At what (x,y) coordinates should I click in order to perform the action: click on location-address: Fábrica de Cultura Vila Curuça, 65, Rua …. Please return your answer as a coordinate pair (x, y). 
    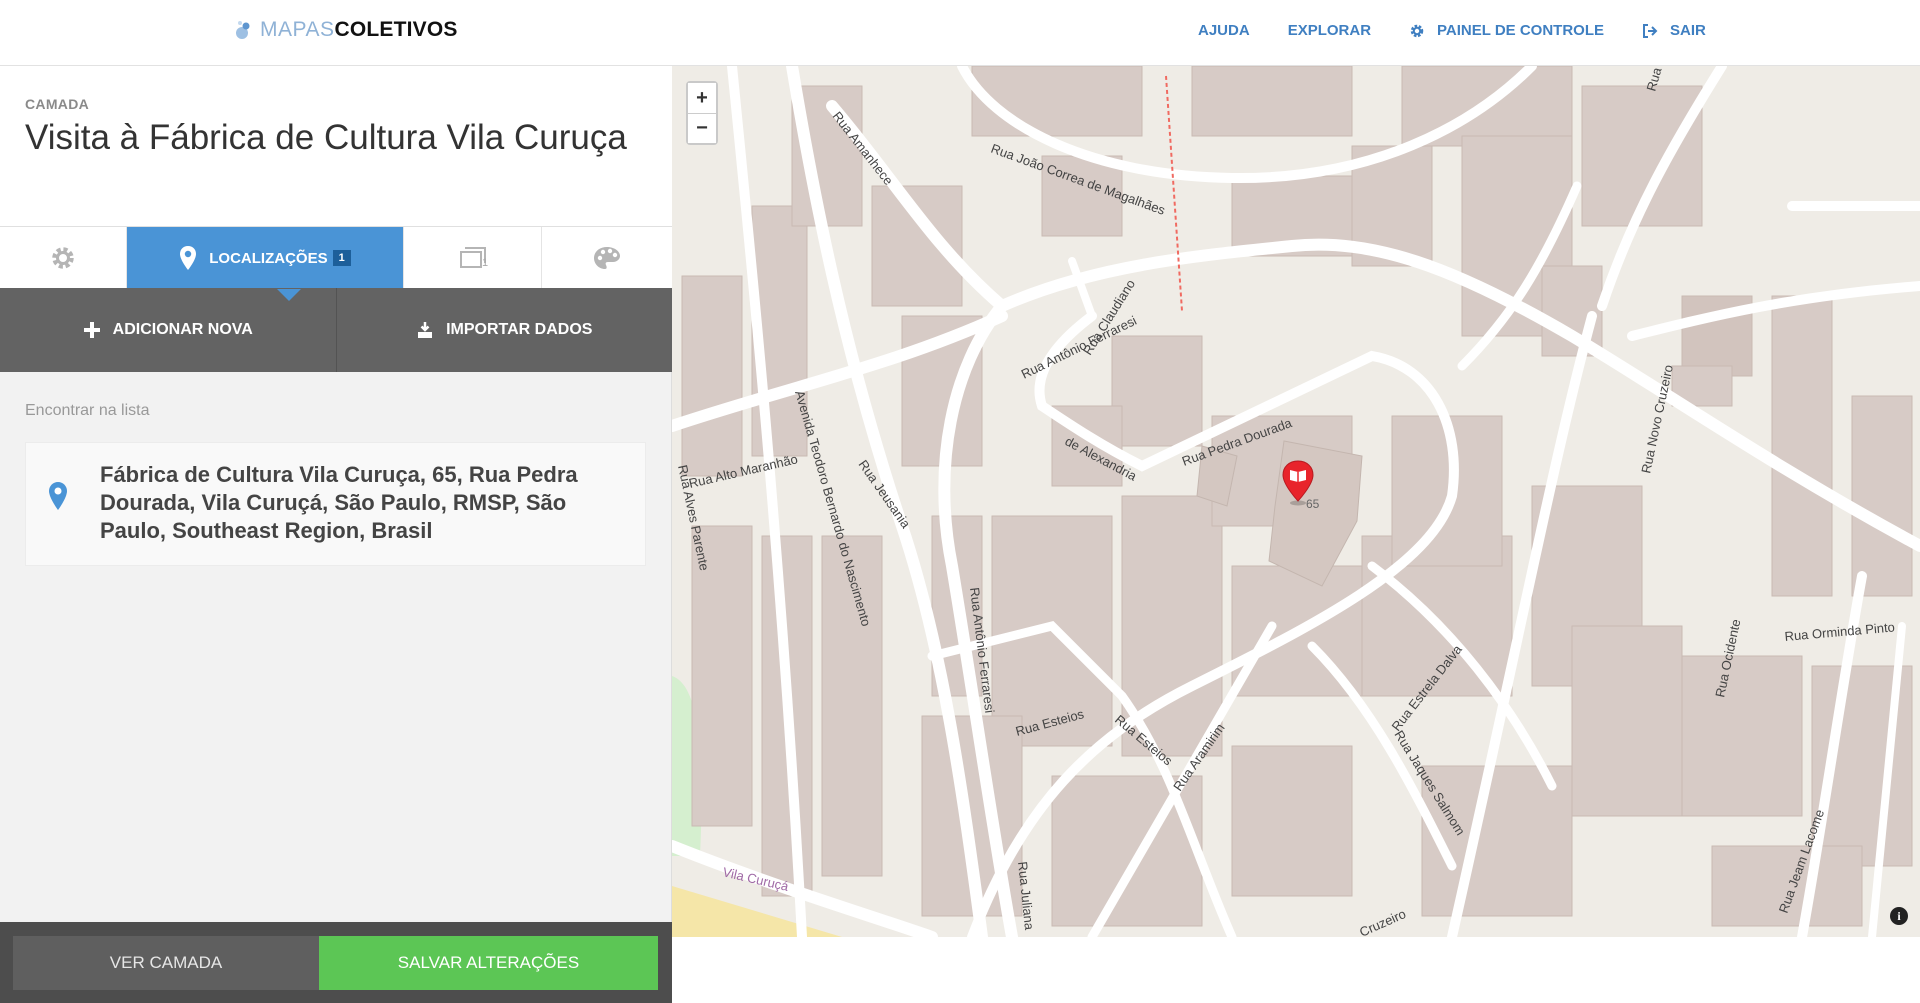
    Looking at the image, I should click on (339, 502).